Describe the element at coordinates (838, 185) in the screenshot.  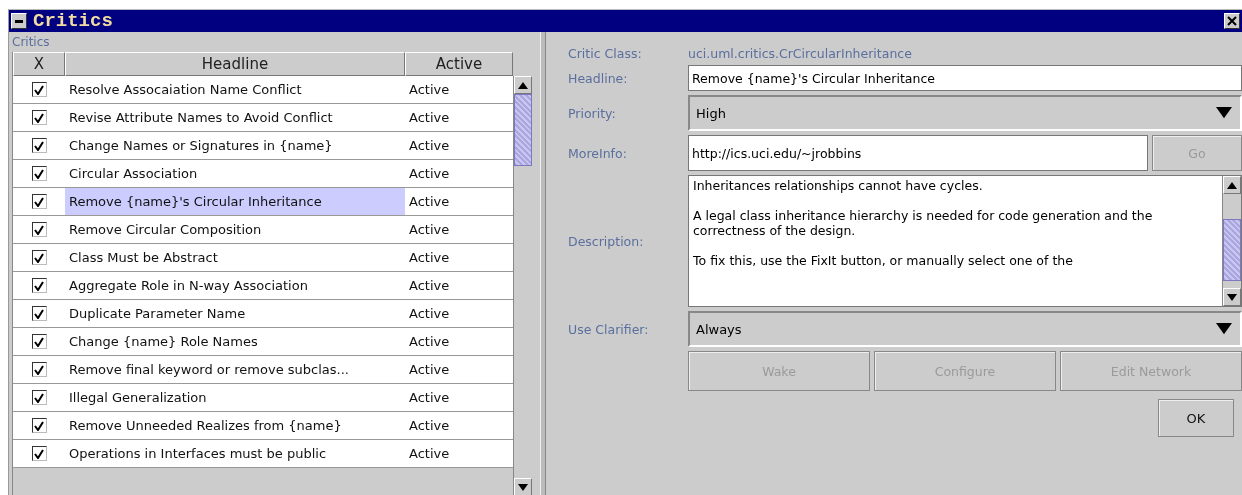
I see `description-text: Inheritances relationships cannot have cycles.` at that location.